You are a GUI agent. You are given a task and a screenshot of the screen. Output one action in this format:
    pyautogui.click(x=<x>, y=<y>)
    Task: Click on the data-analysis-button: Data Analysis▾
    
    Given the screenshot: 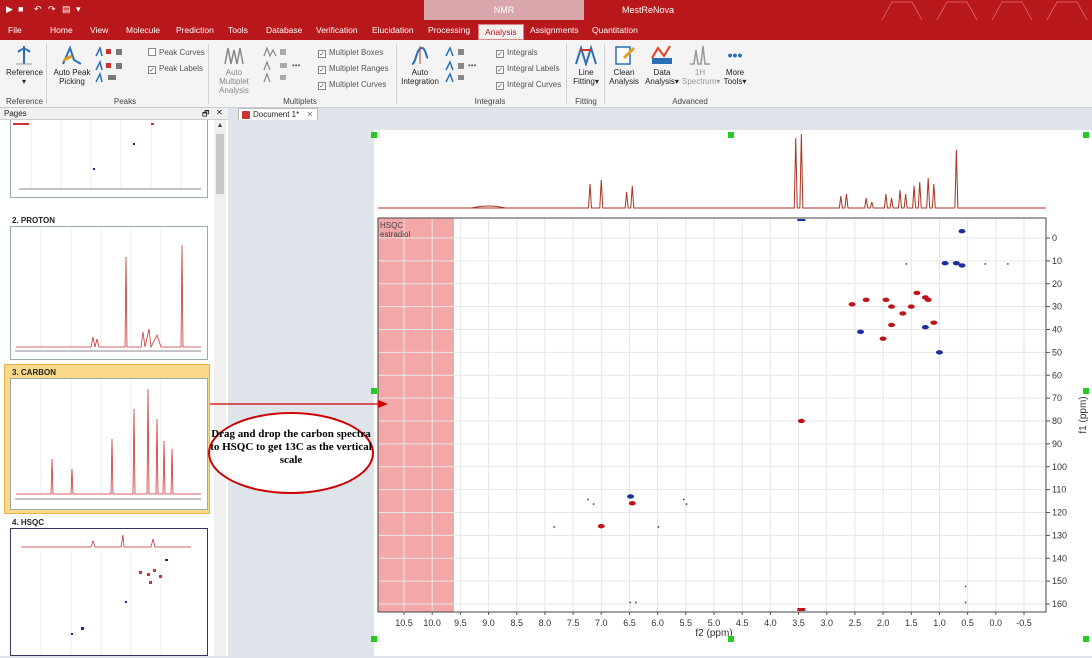 What is the action you would take?
    pyautogui.click(x=662, y=65)
    